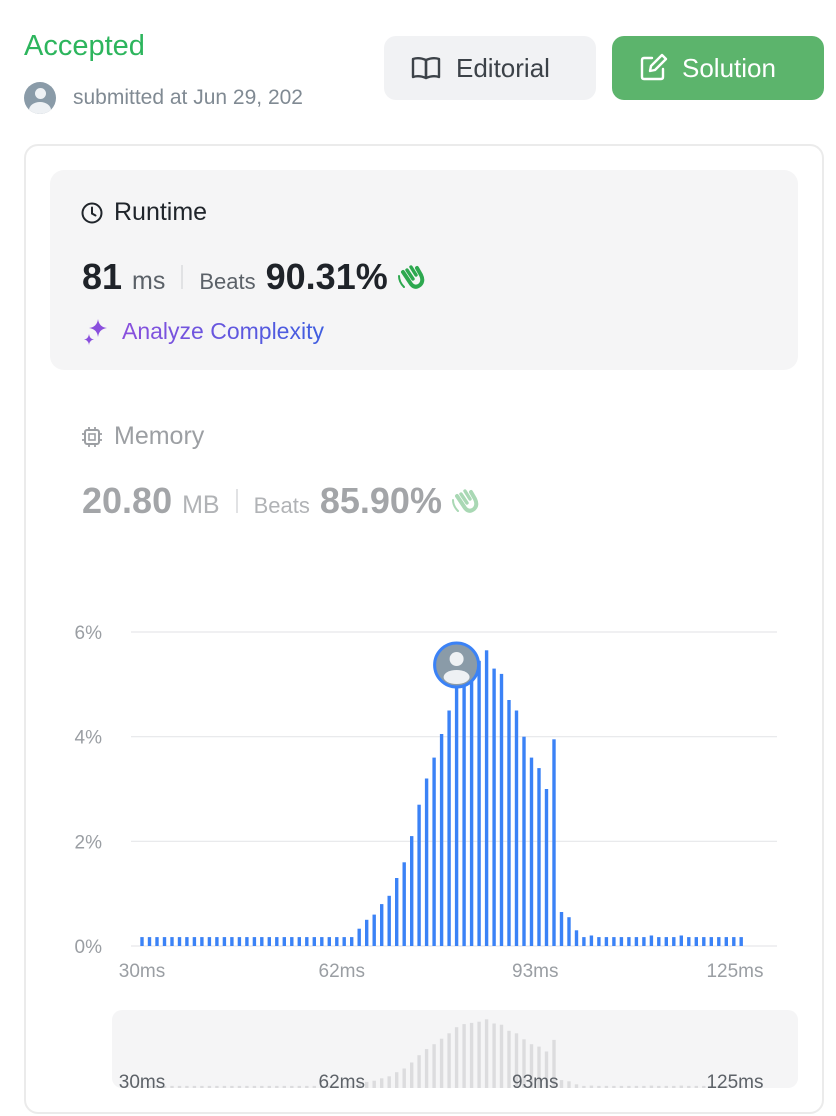 This screenshot has height=1116, width=836. Describe the element at coordinates (84, 46) in the screenshot. I see `status-title: Accepted` at that location.